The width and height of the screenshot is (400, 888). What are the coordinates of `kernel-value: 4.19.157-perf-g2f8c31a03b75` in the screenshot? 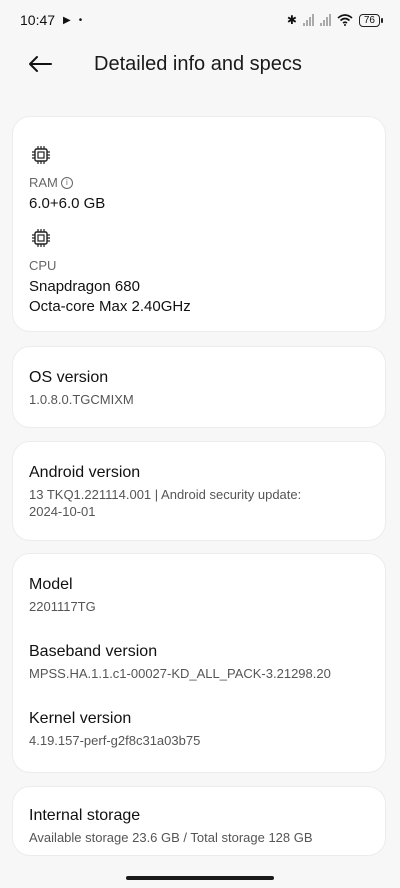 It's located at (115, 740).